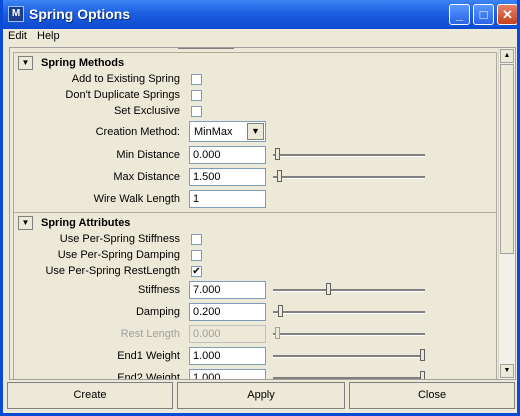 The image size is (520, 416). What do you see at coordinates (196, 79) in the screenshot?
I see `add-to-existing-checkbox` at bounding box center [196, 79].